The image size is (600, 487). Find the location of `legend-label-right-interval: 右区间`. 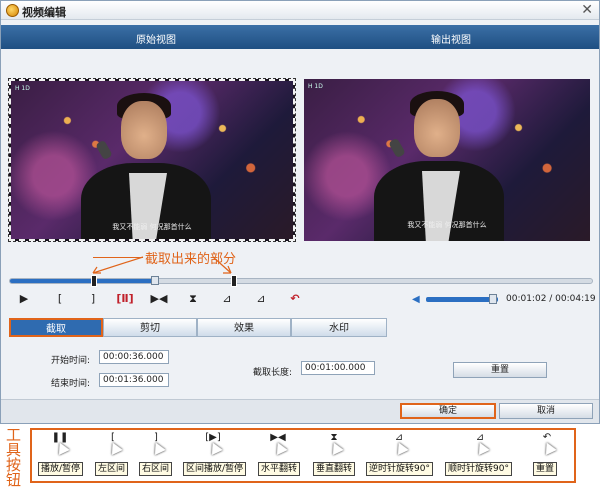

legend-label-right-interval: 右区间 is located at coordinates (156, 469).